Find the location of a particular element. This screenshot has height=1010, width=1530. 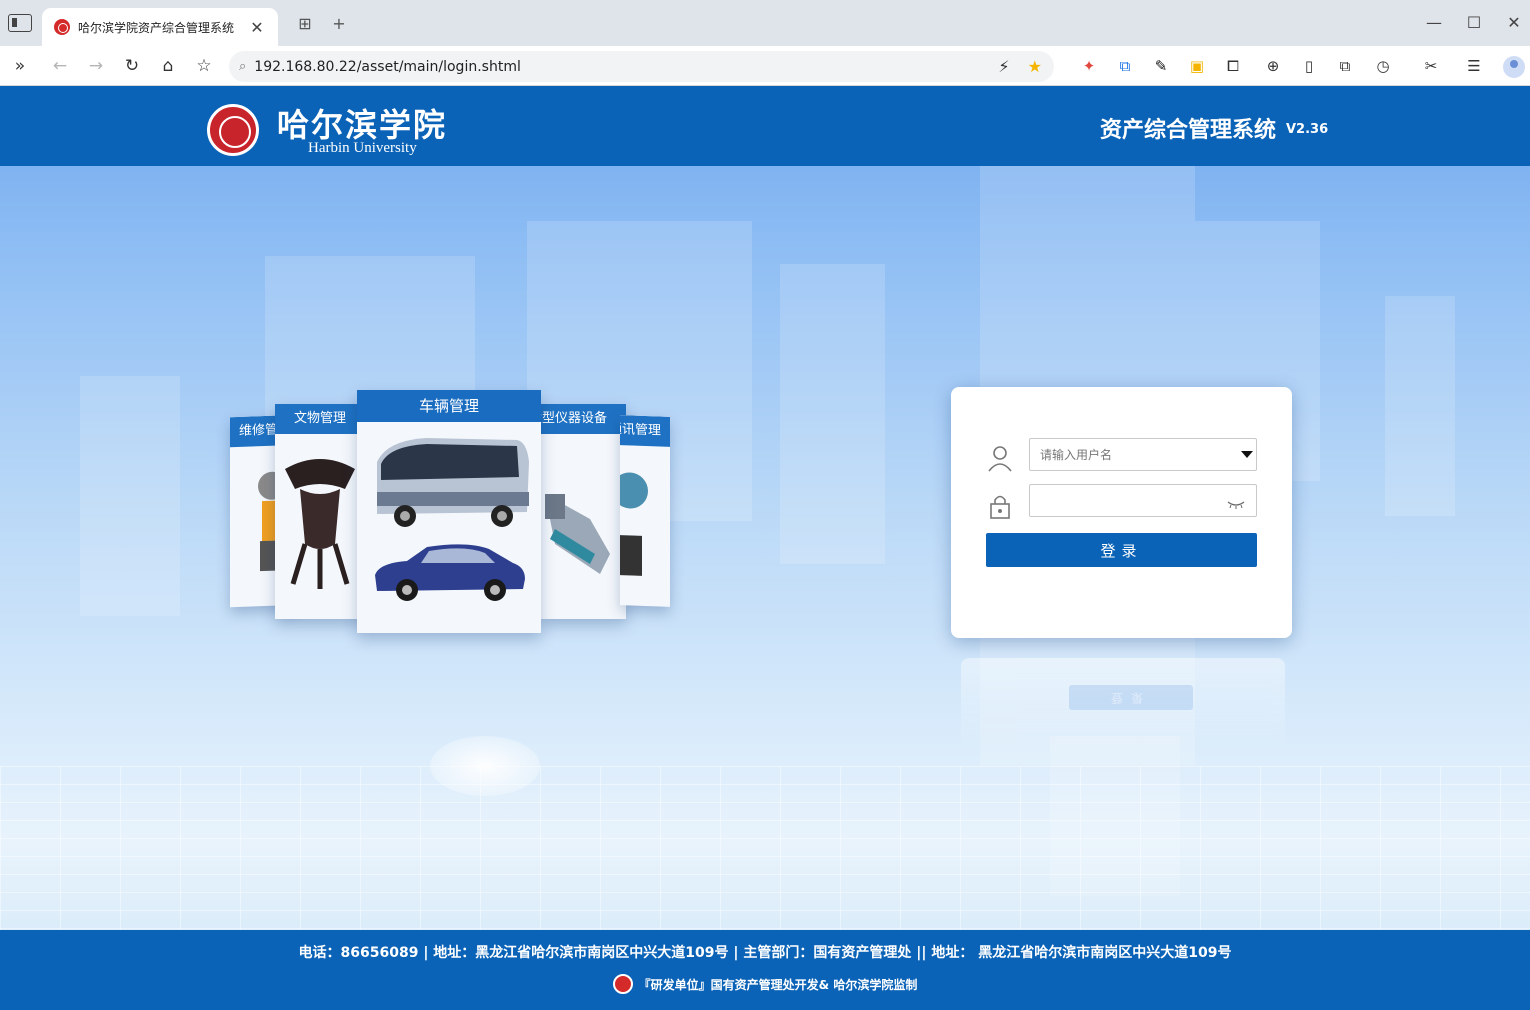

card-title: 文物管理 is located at coordinates (320, 419).